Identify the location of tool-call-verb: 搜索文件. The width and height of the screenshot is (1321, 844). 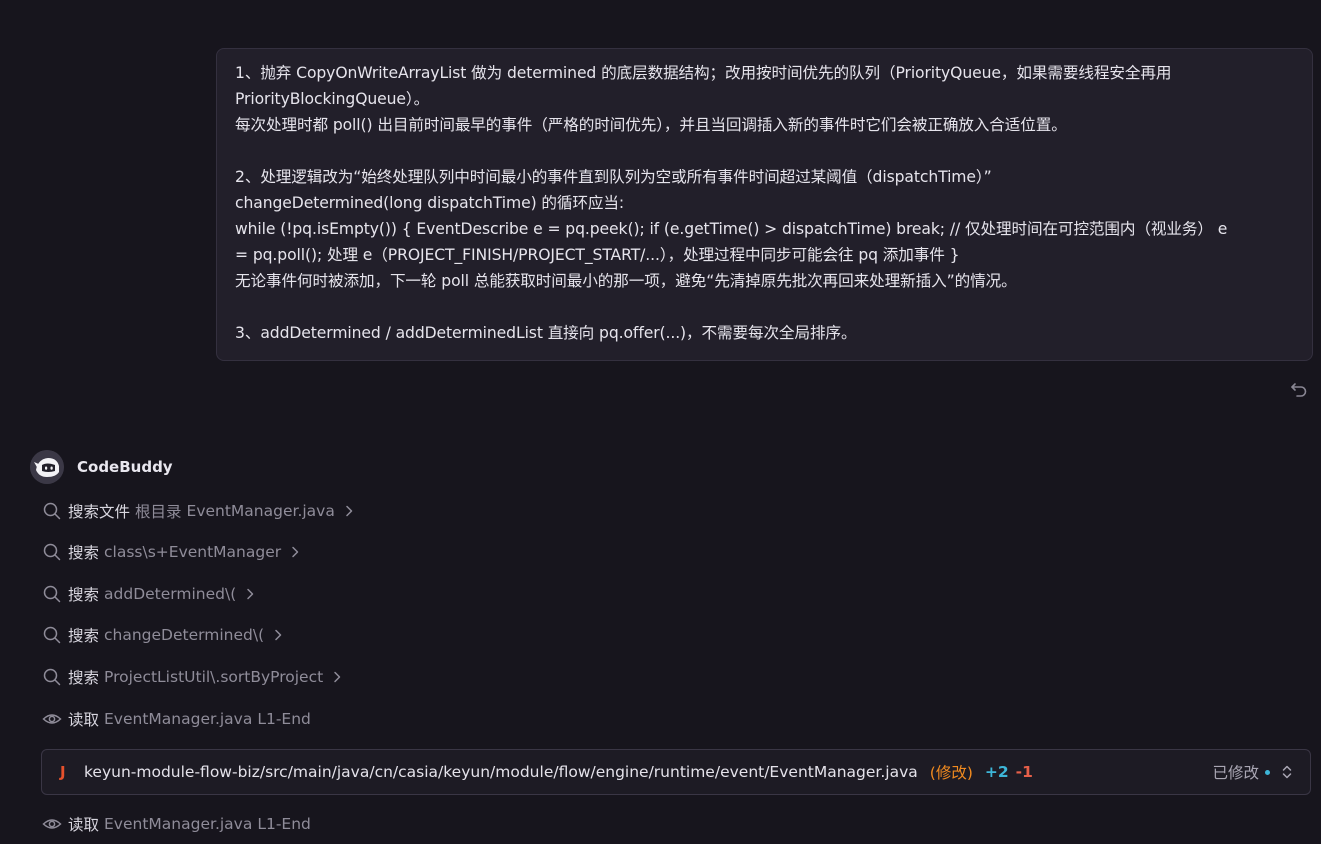
(99, 512).